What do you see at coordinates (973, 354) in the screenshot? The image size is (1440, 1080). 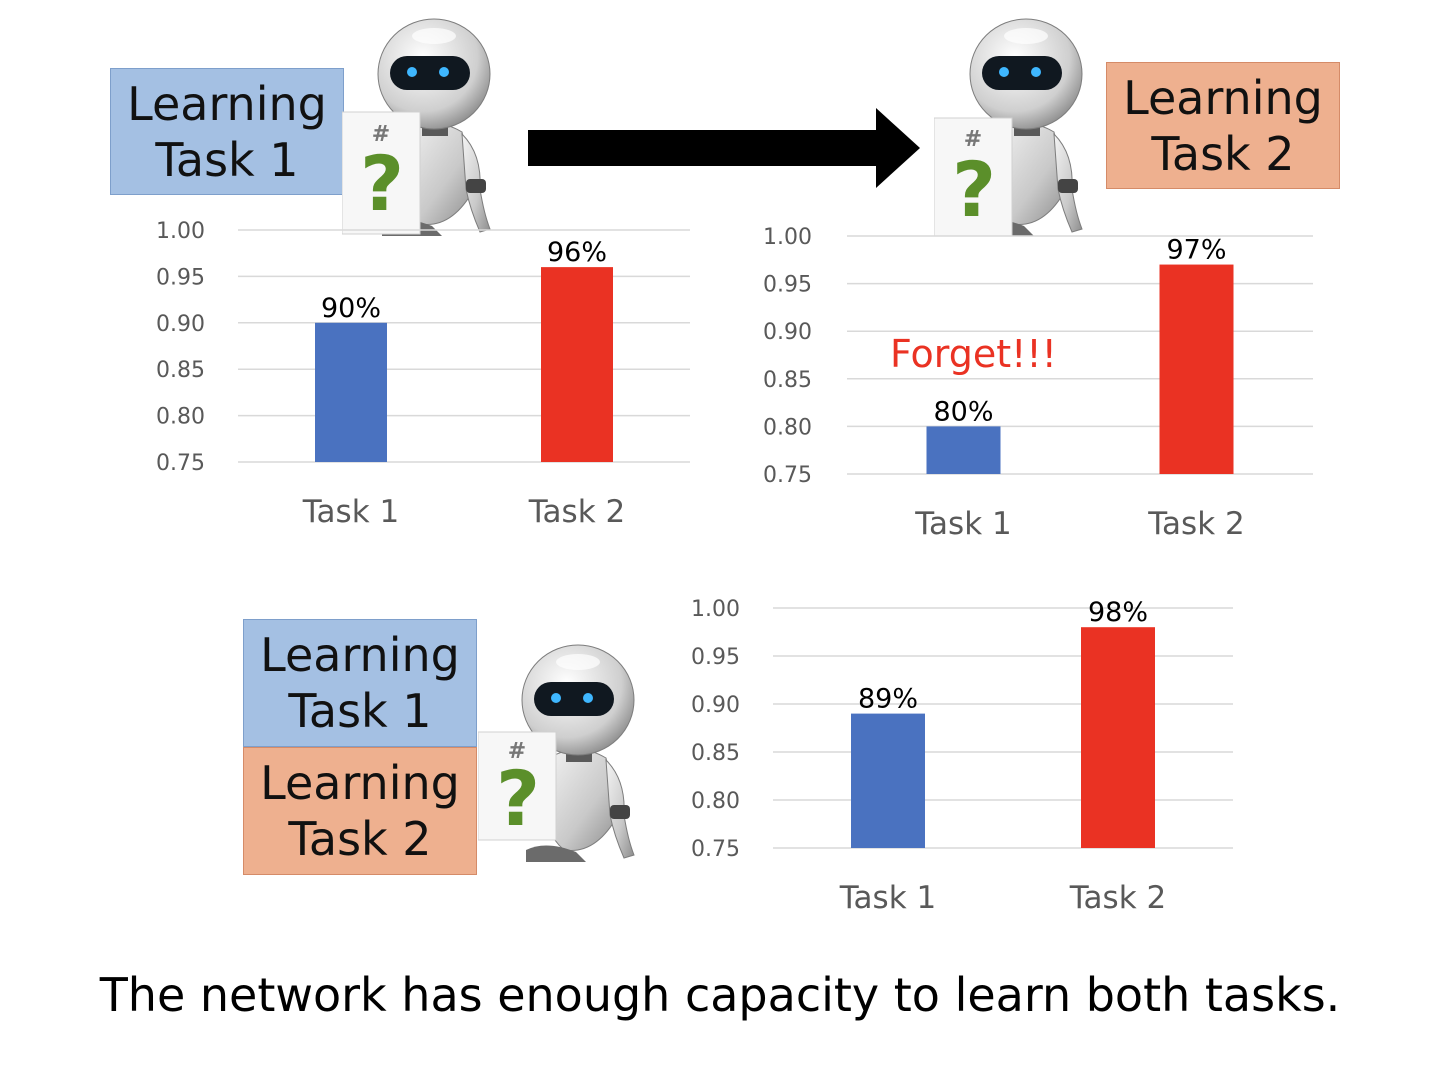 I see `forget-label: Forget!!!` at bounding box center [973, 354].